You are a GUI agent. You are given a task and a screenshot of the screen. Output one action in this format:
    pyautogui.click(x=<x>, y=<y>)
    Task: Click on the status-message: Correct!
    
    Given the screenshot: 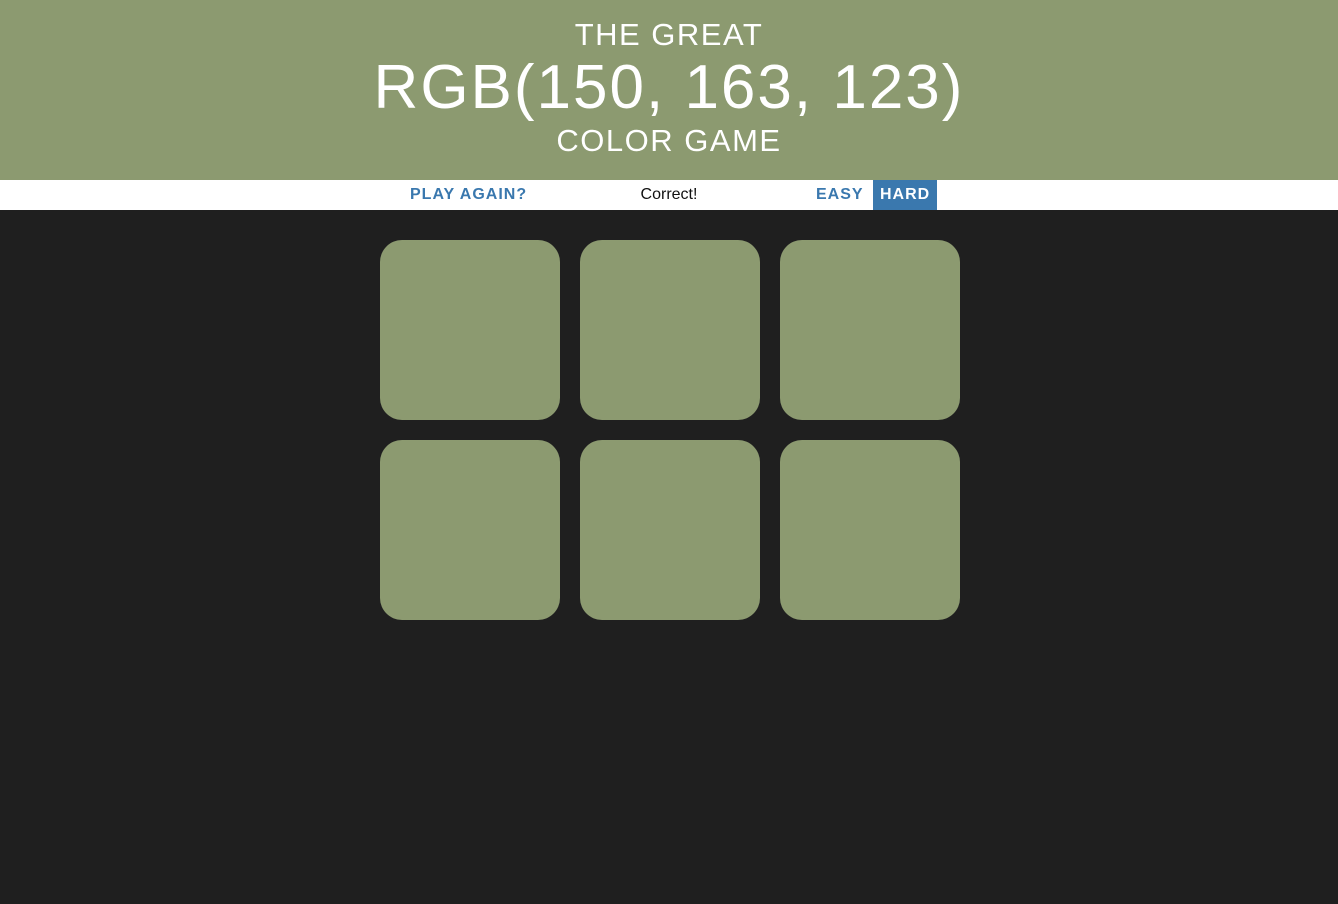 What is the action you would take?
    pyautogui.click(x=669, y=194)
    